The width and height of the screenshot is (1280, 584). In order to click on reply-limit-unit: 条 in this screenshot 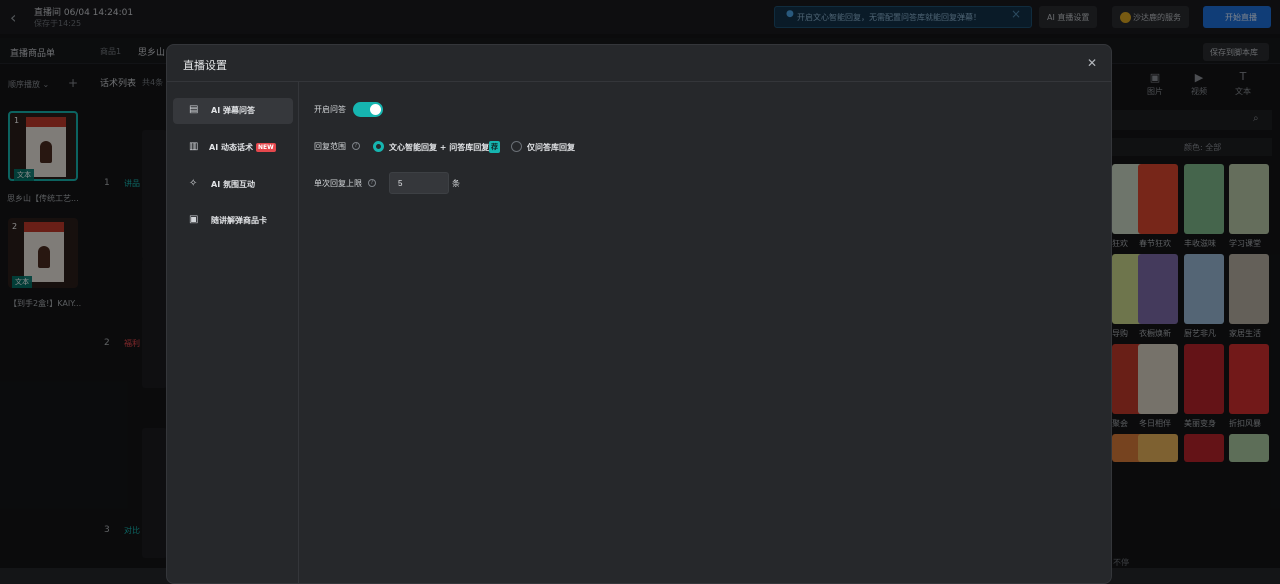, I will do `click(456, 183)`.